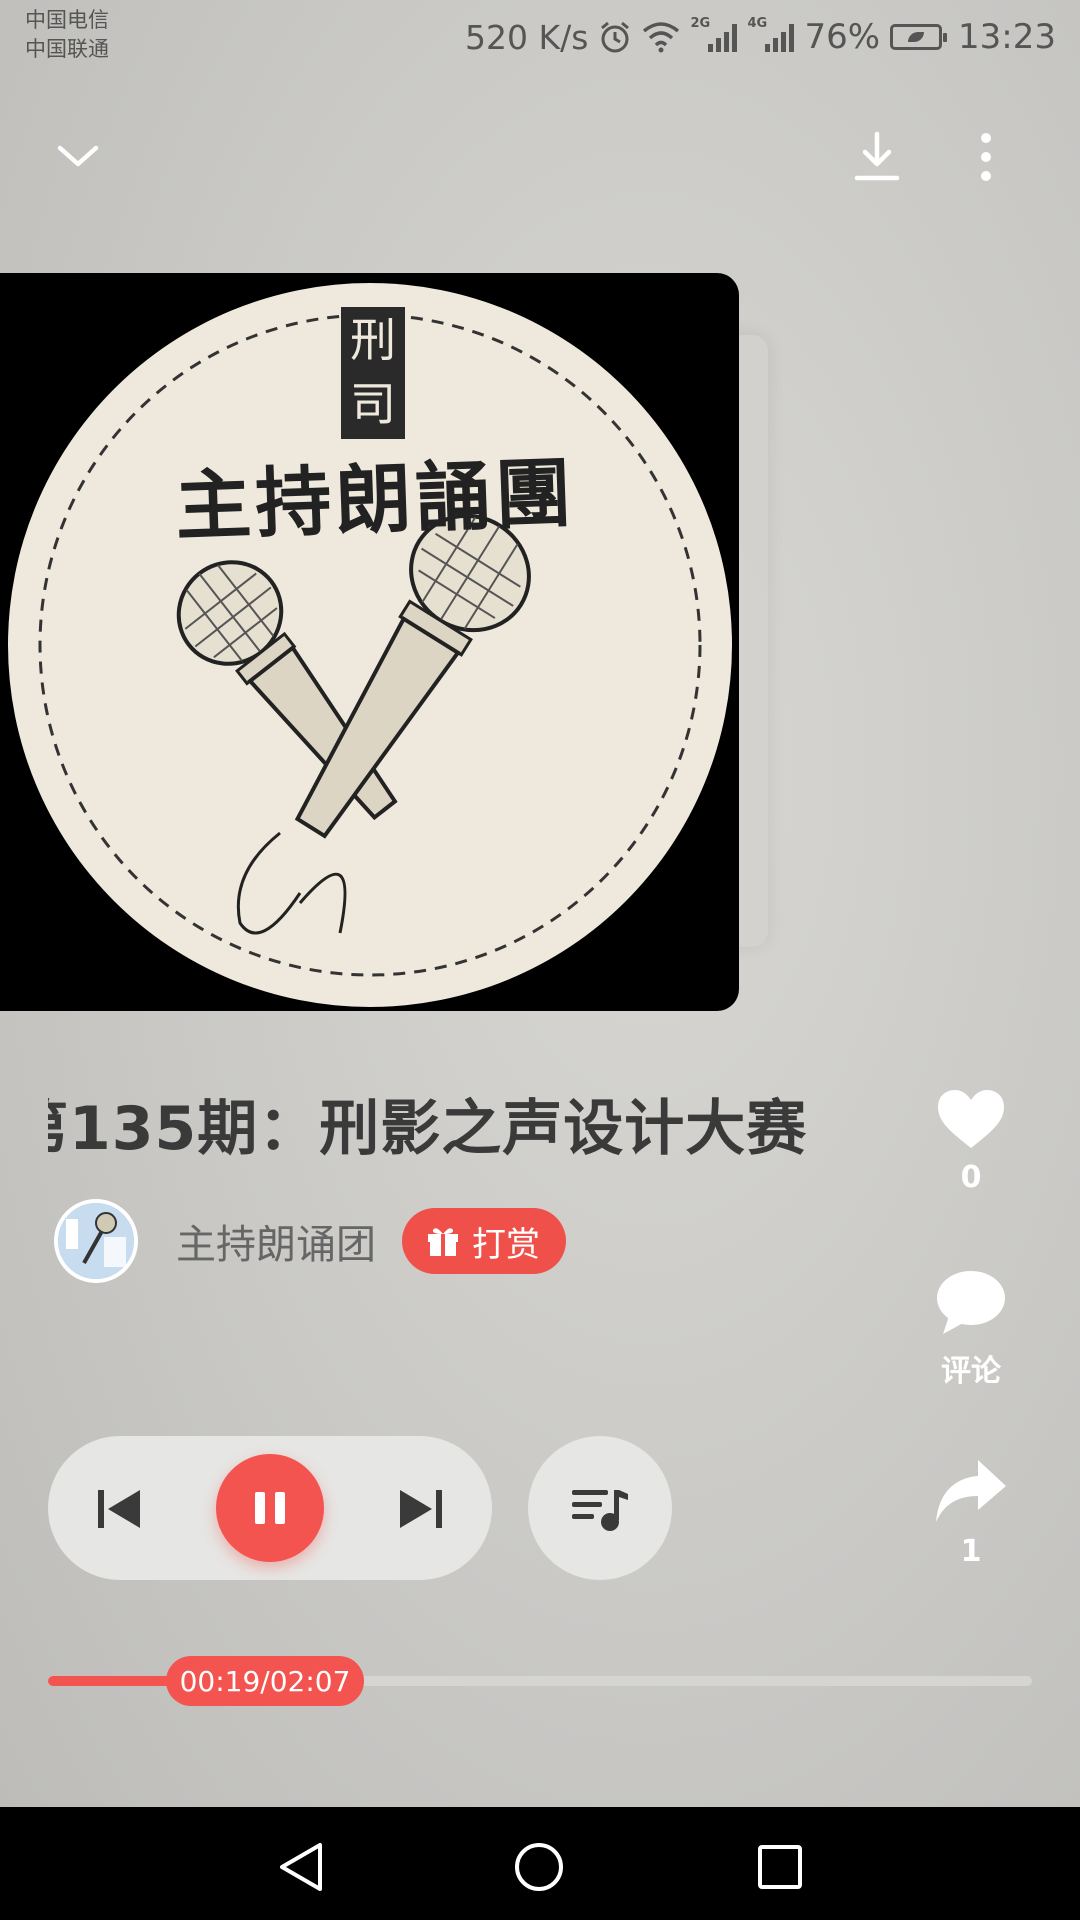 The image size is (1080, 1920). I want to click on share-count: 1, so click(971, 1551).